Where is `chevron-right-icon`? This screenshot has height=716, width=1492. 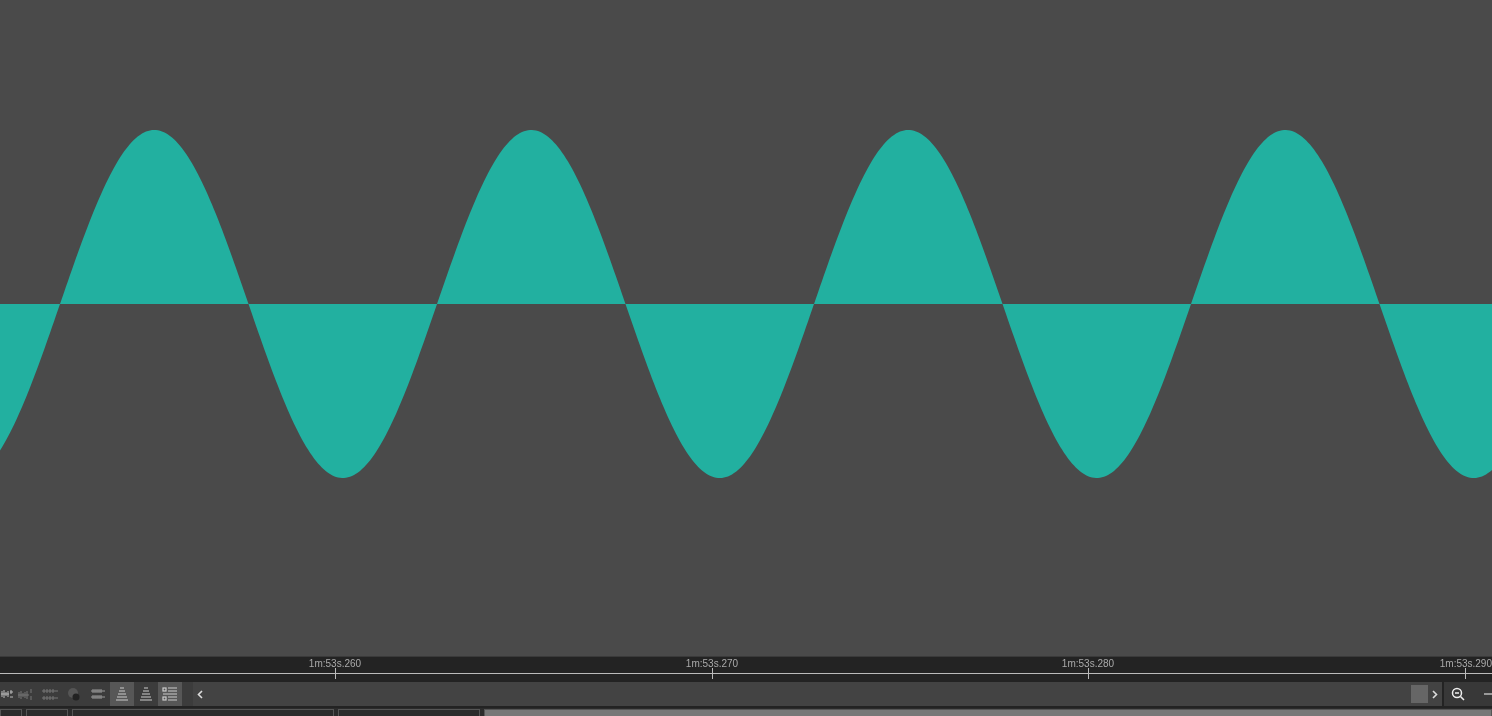
chevron-right-icon is located at coordinates (1435, 694).